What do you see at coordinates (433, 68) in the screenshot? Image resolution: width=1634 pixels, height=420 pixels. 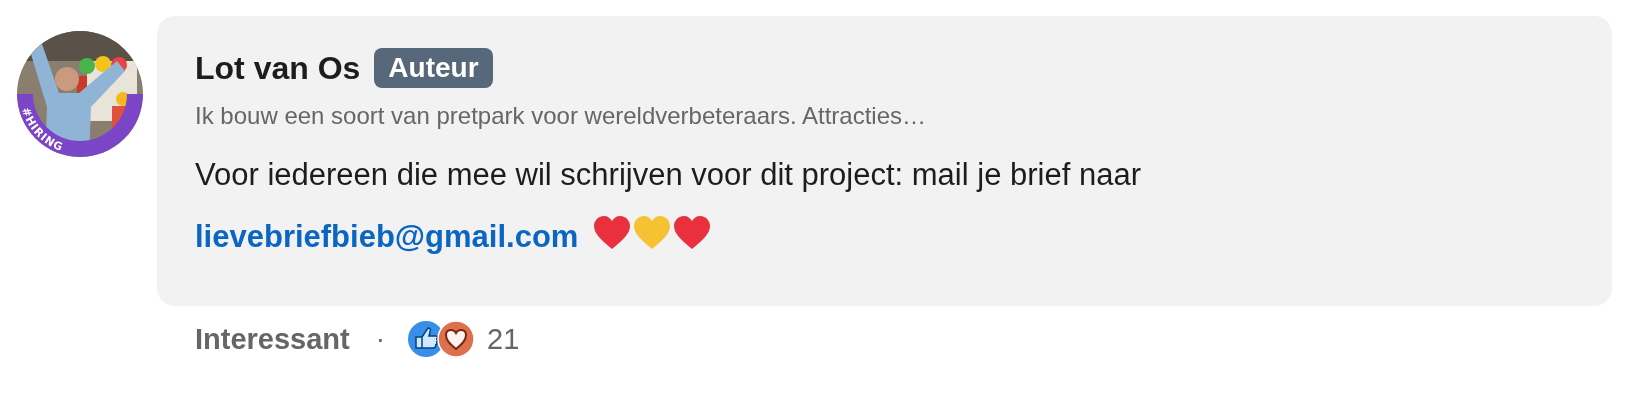 I see `author-badge: Auteur` at bounding box center [433, 68].